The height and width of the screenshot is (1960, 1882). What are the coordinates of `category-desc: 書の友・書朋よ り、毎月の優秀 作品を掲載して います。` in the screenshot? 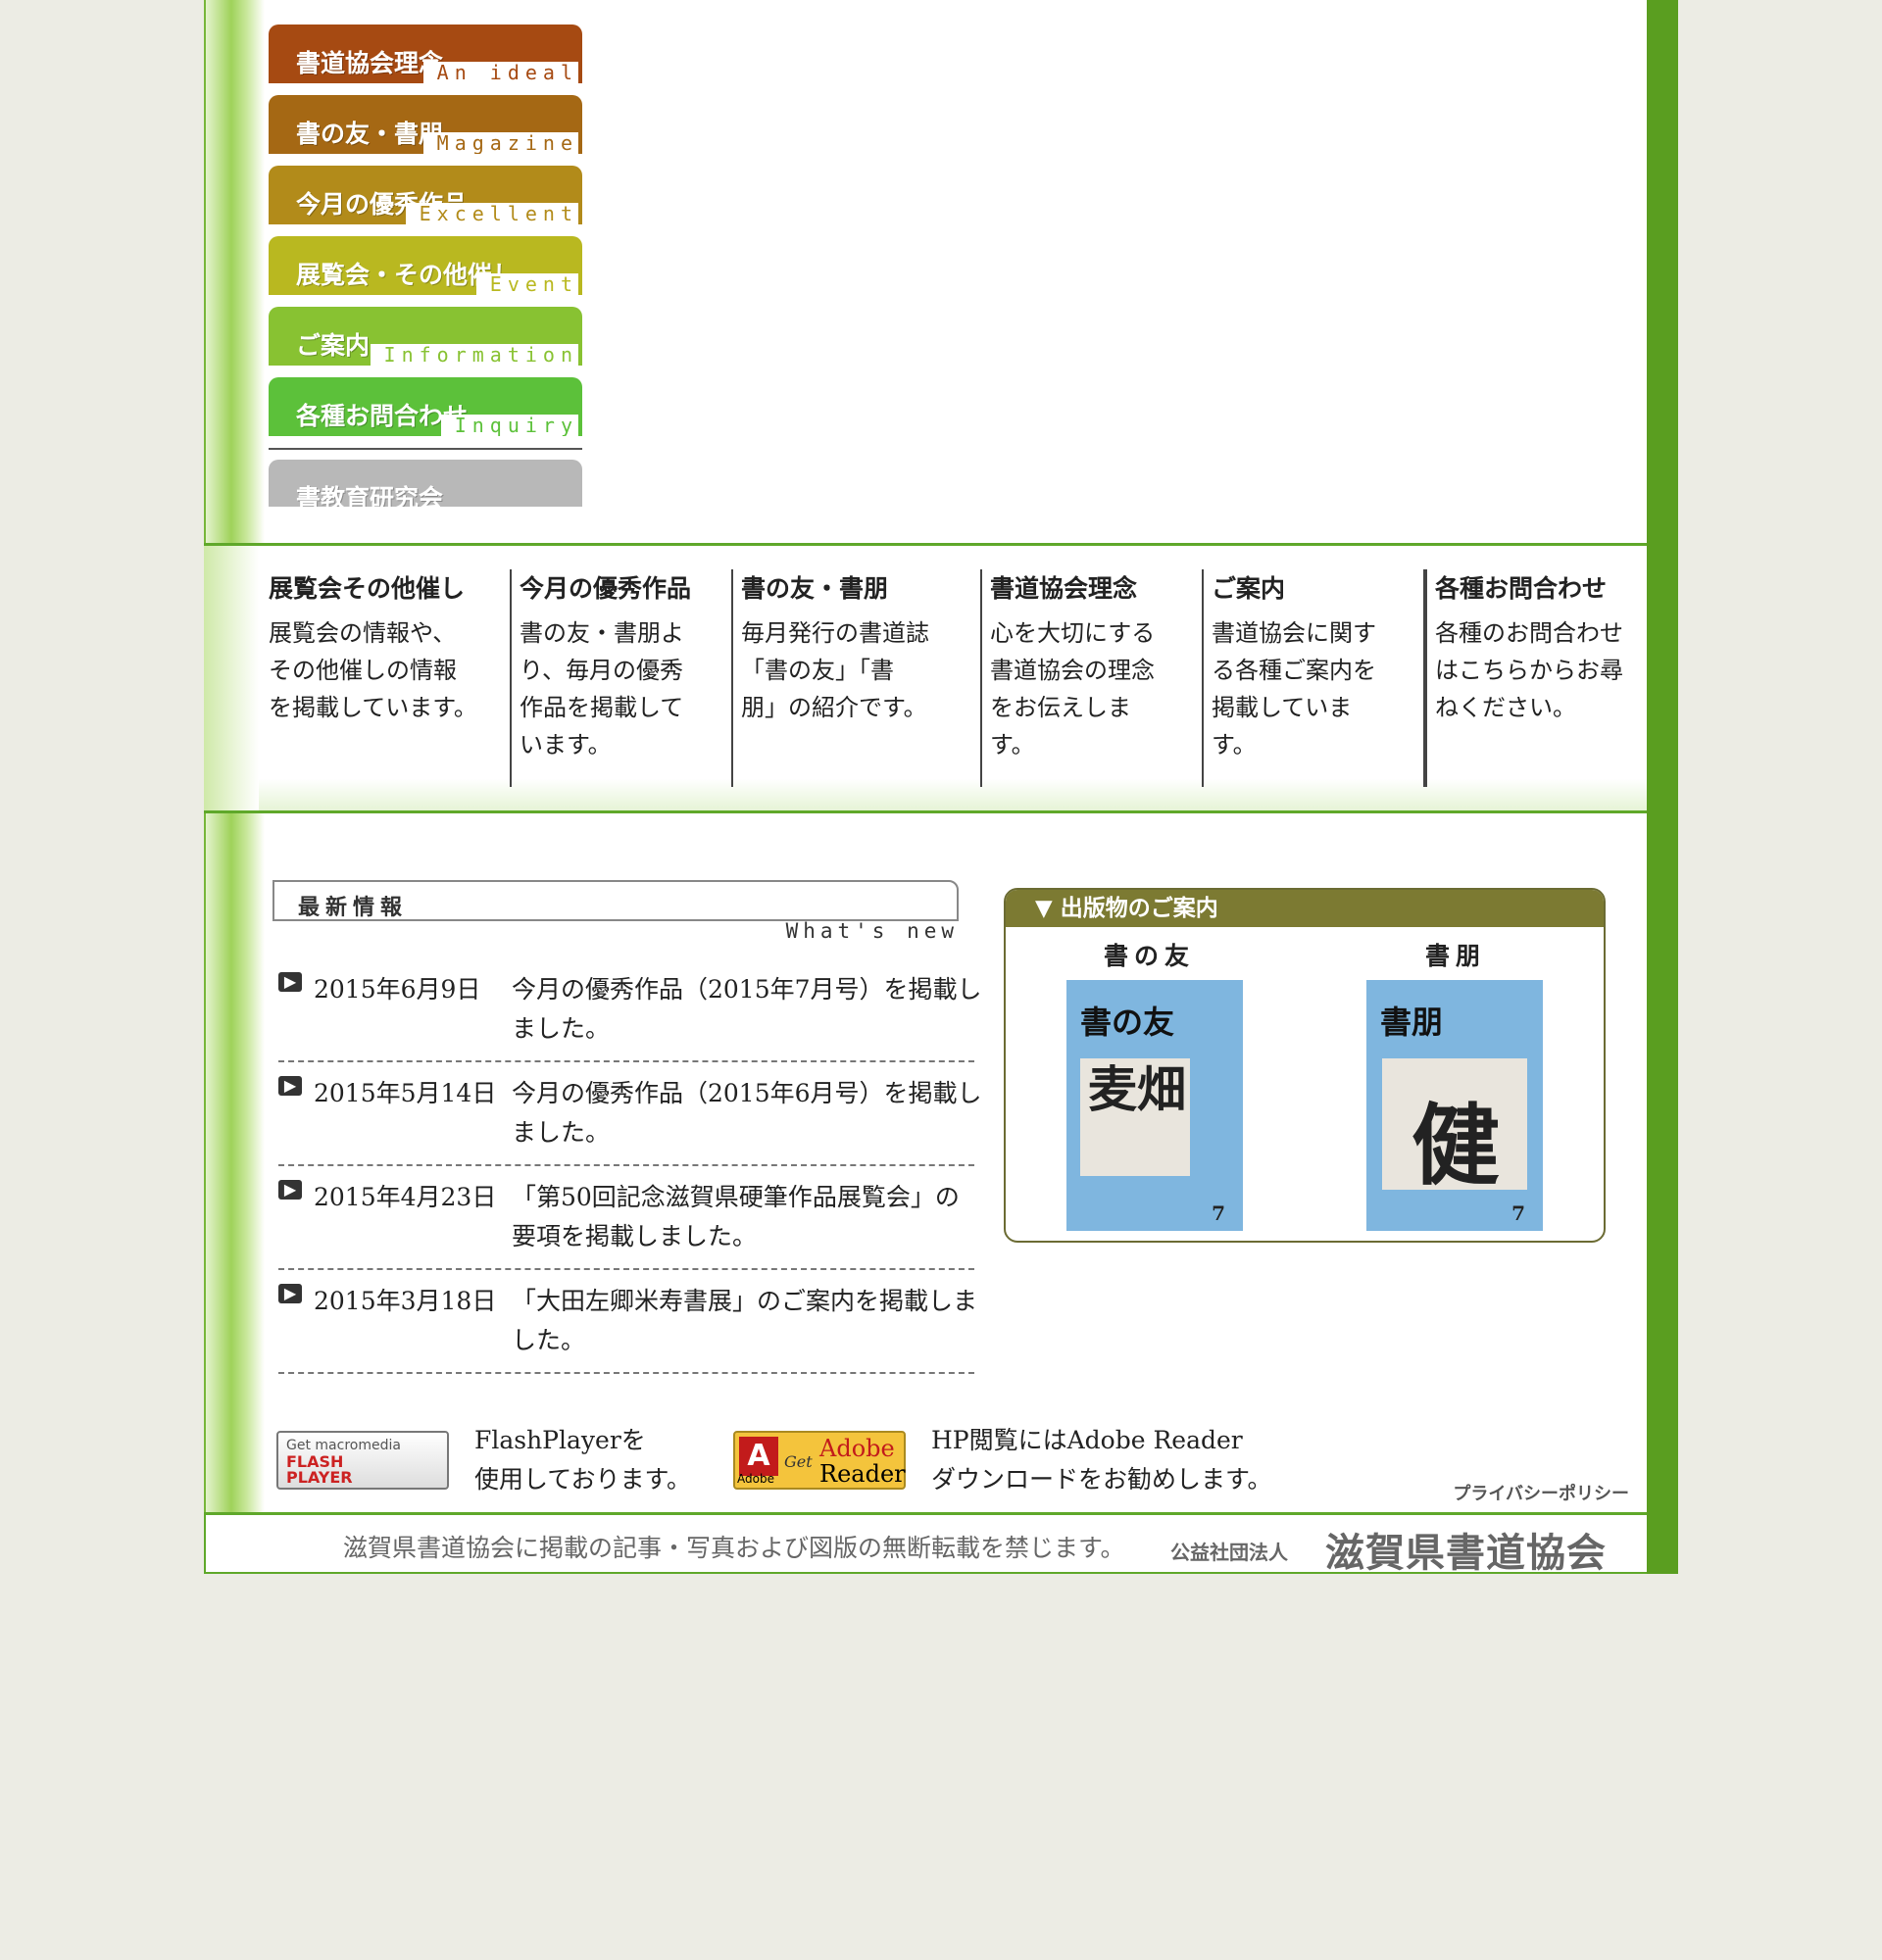 It's located at (602, 689).